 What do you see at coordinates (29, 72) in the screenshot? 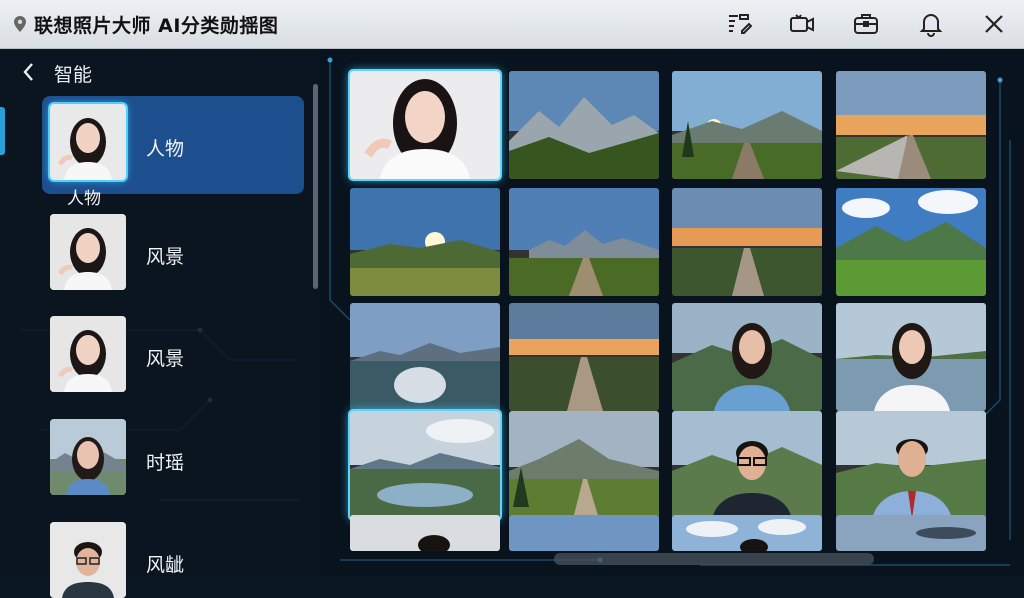
I see `back-arrow-icon` at bounding box center [29, 72].